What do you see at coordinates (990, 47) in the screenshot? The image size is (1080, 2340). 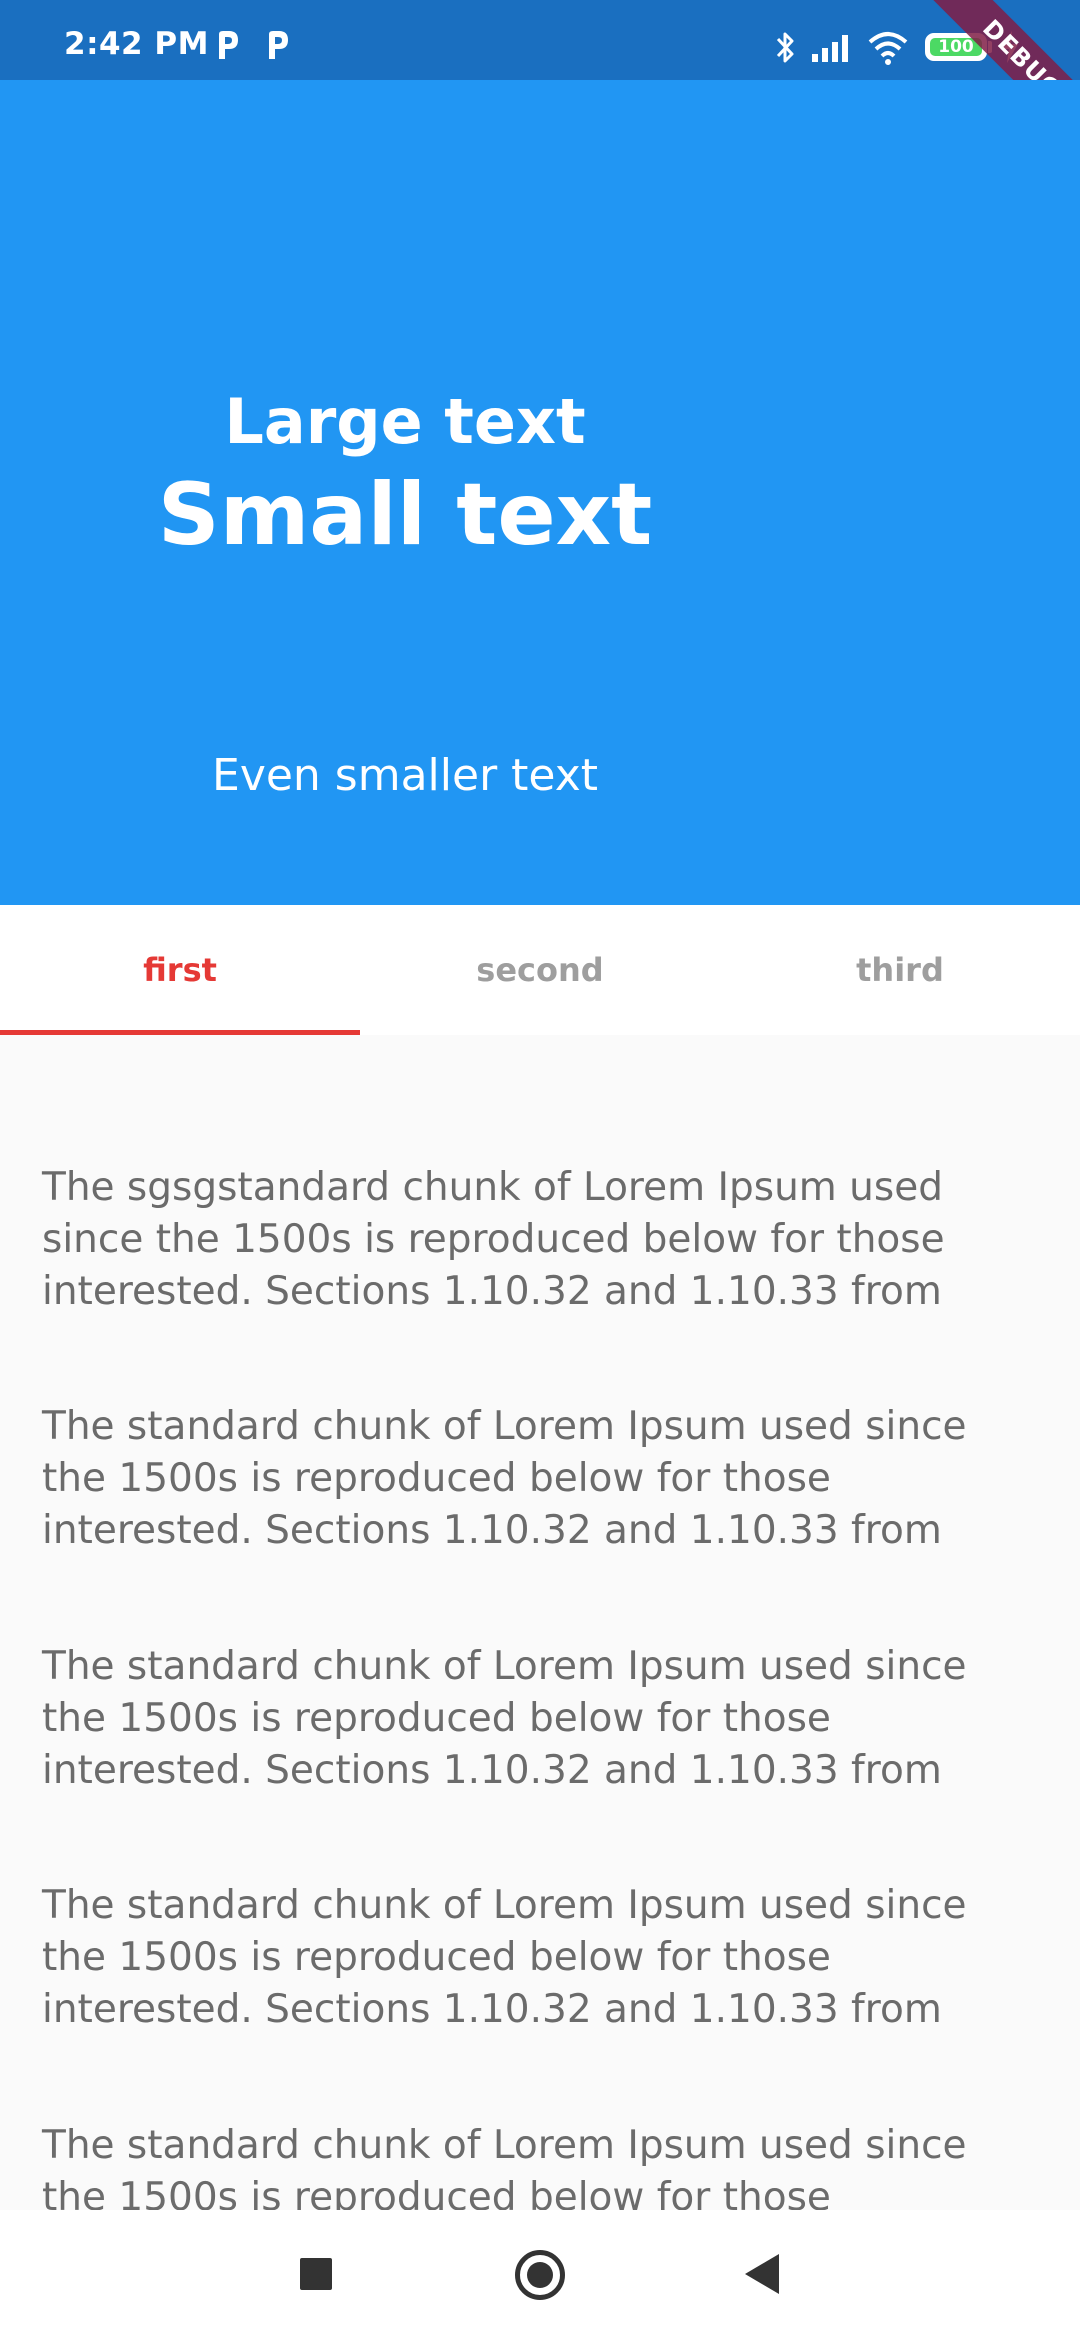 I see `battery-nub` at bounding box center [990, 47].